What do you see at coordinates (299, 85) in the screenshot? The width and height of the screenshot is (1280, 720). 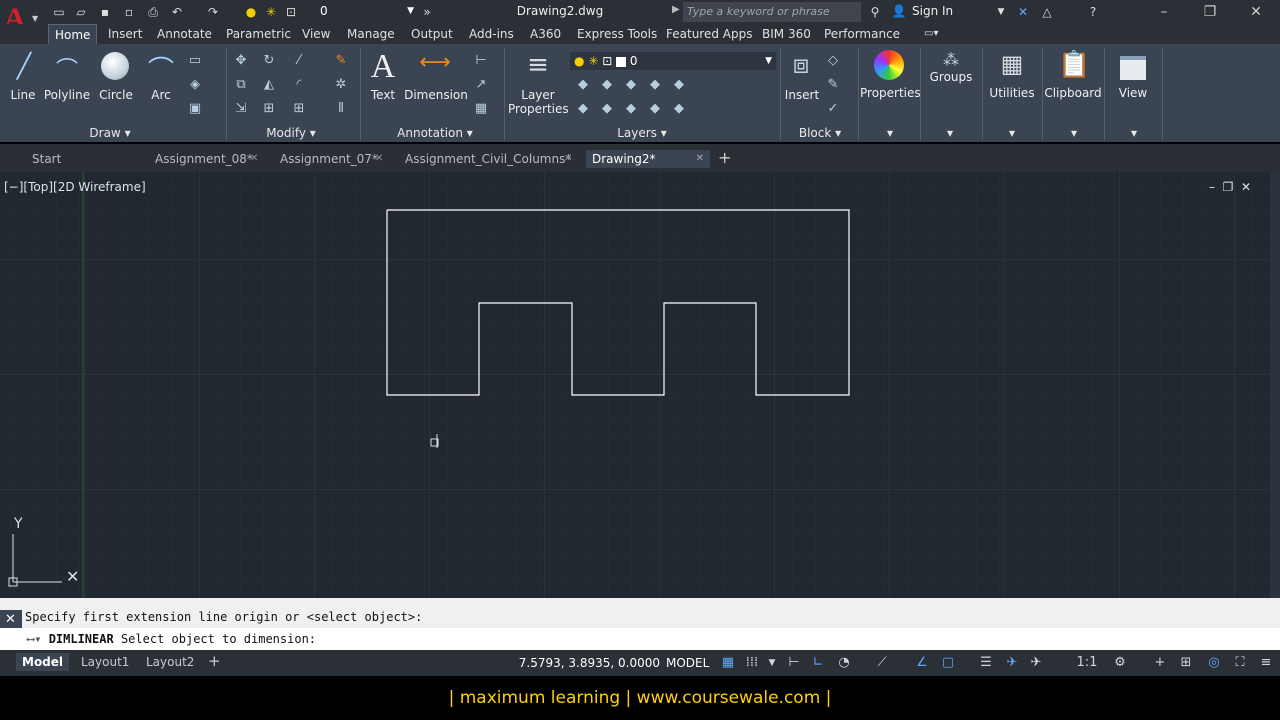 I see `fillet-icon: ◜` at bounding box center [299, 85].